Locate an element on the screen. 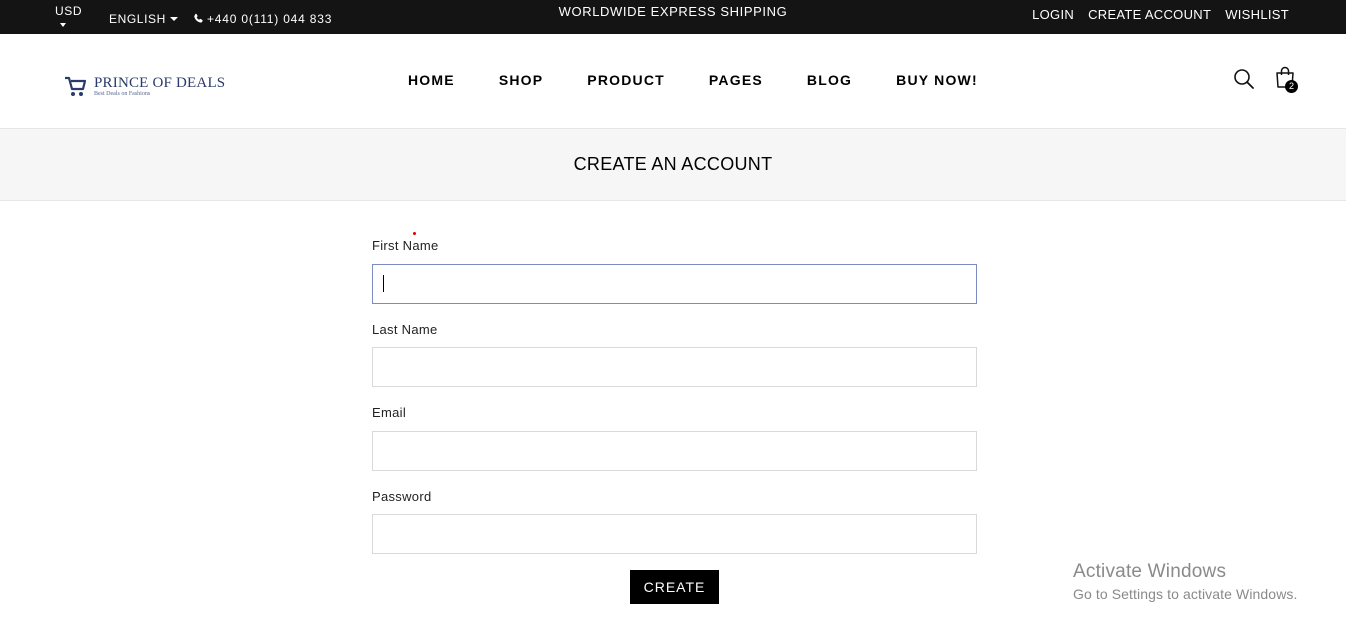  email-label: Email is located at coordinates (389, 412).